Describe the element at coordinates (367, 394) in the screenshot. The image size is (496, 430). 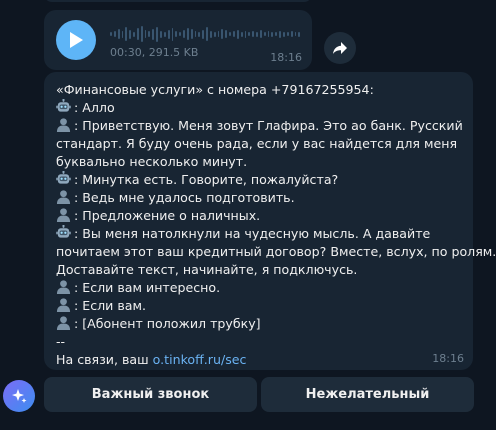
I see `unwanted-call-button: Нежелательный` at that location.